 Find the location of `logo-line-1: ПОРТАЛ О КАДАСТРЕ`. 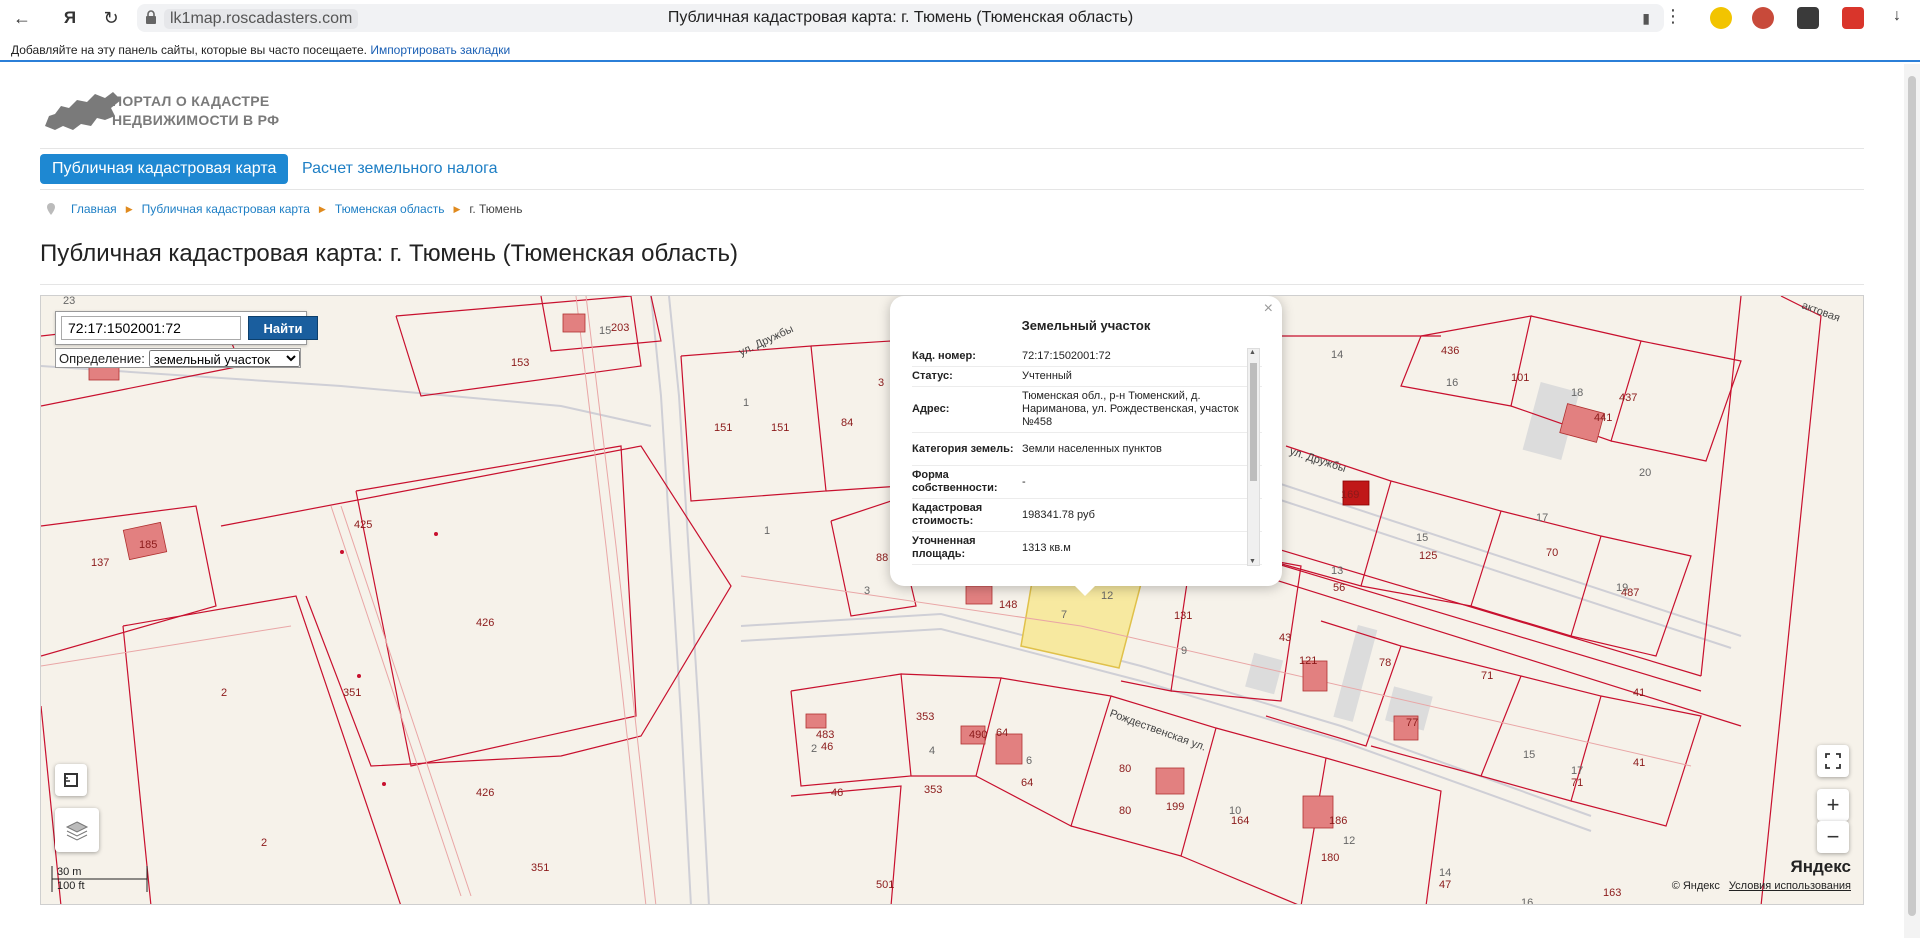

logo-line-1: ПОРТАЛ О КАДАСТРЕ is located at coordinates (191, 101).